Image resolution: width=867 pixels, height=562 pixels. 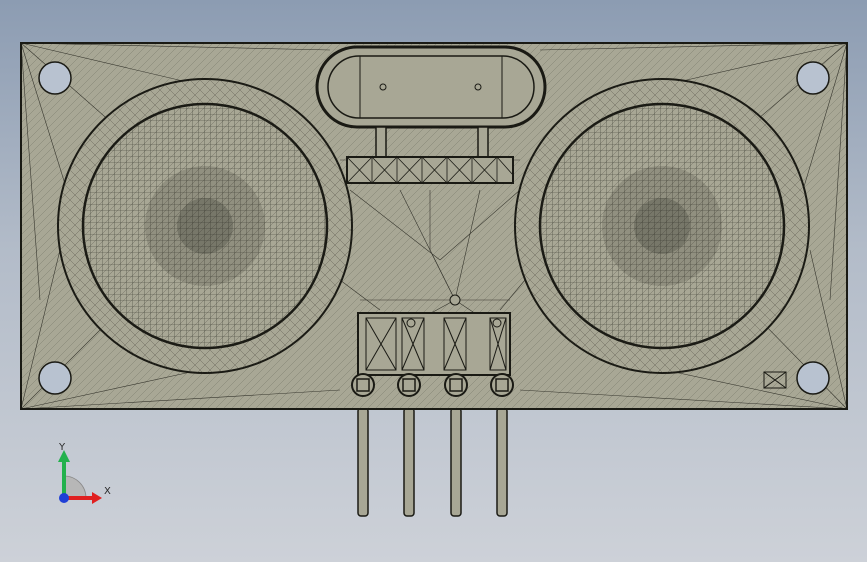 What do you see at coordinates (85, 478) in the screenshot?
I see `coordinate-triad: Y X` at bounding box center [85, 478].